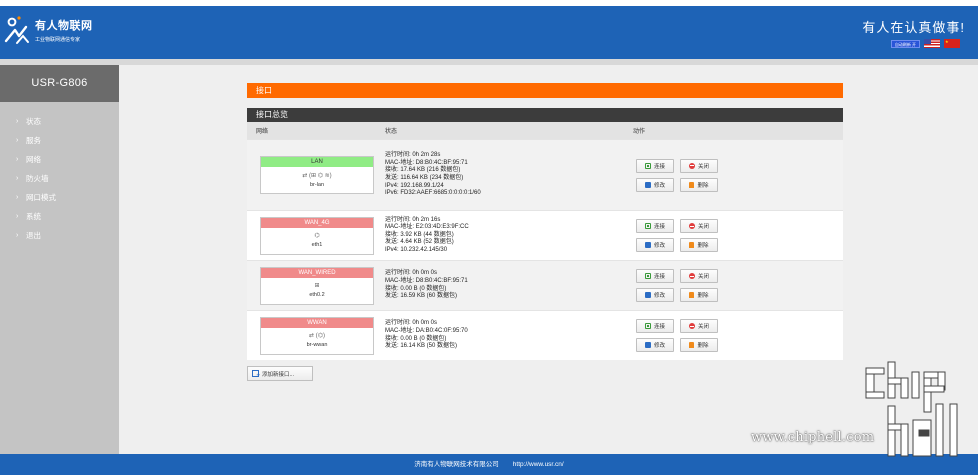  I want to click on column-header-network: 网络, so click(262, 132).